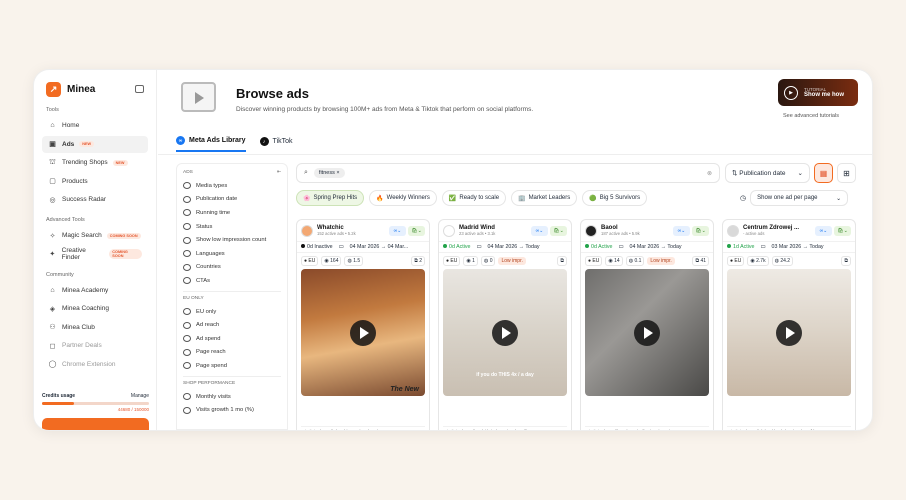 The height and width of the screenshot is (500, 906). I want to click on preset-weekly-winners: 🔥 Weekly Winners, so click(403, 198).